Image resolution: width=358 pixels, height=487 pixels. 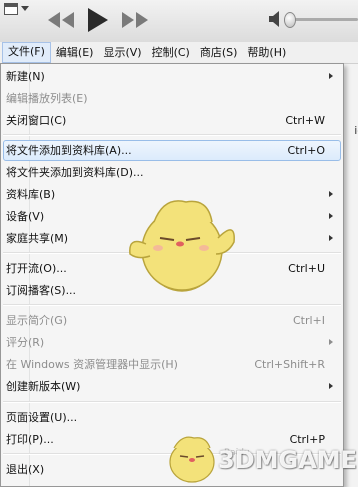 What do you see at coordinates (97, 20) in the screenshot?
I see `play-icon` at bounding box center [97, 20].